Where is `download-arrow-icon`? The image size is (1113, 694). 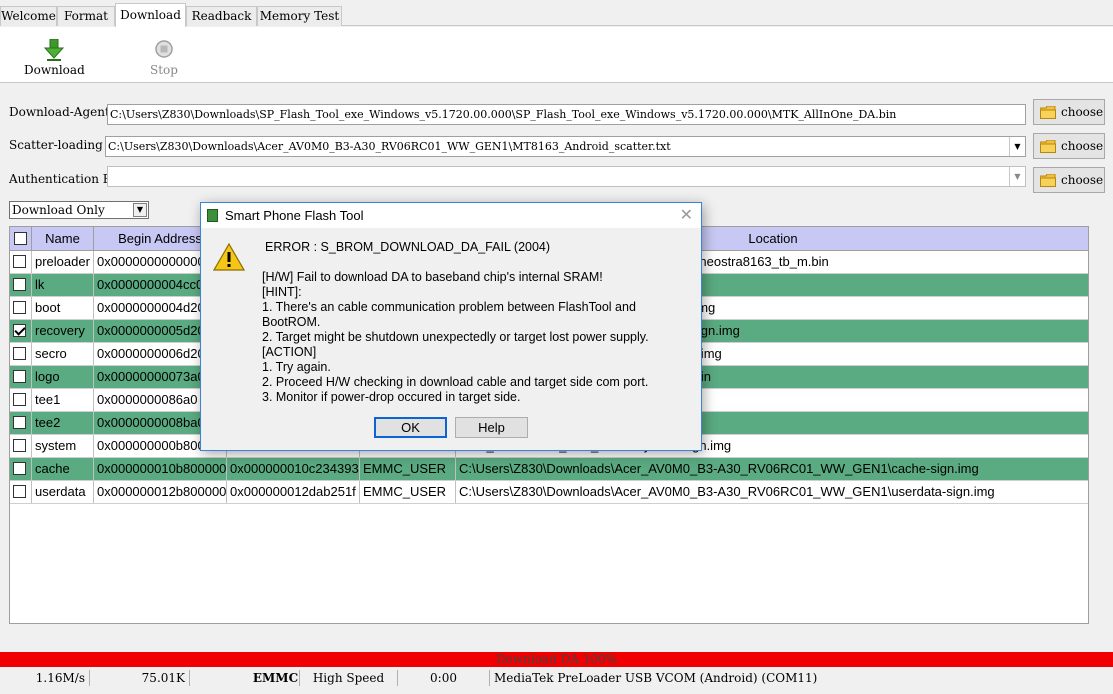 download-arrow-icon is located at coordinates (54, 50).